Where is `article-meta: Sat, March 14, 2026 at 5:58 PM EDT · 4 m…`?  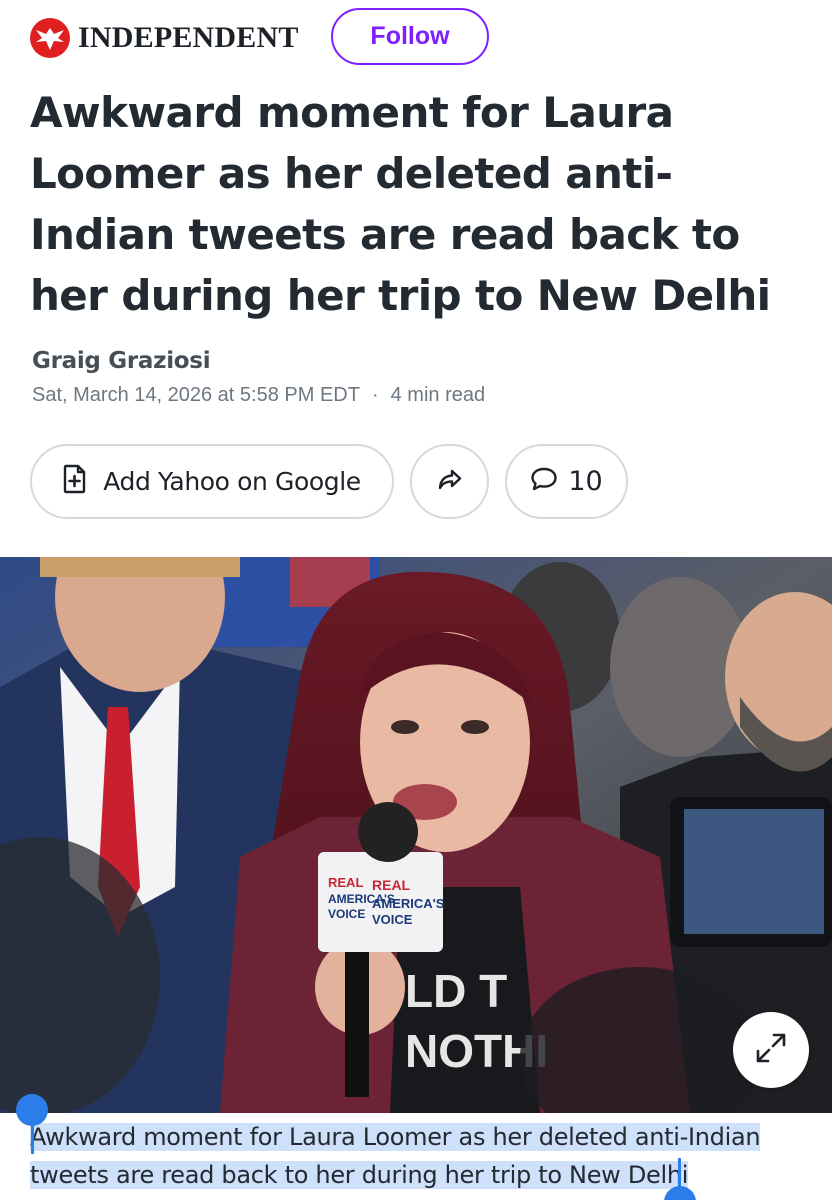
article-meta: Sat, March 14, 2026 at 5:58 PM EDT · 4 m… is located at coordinates (258, 395).